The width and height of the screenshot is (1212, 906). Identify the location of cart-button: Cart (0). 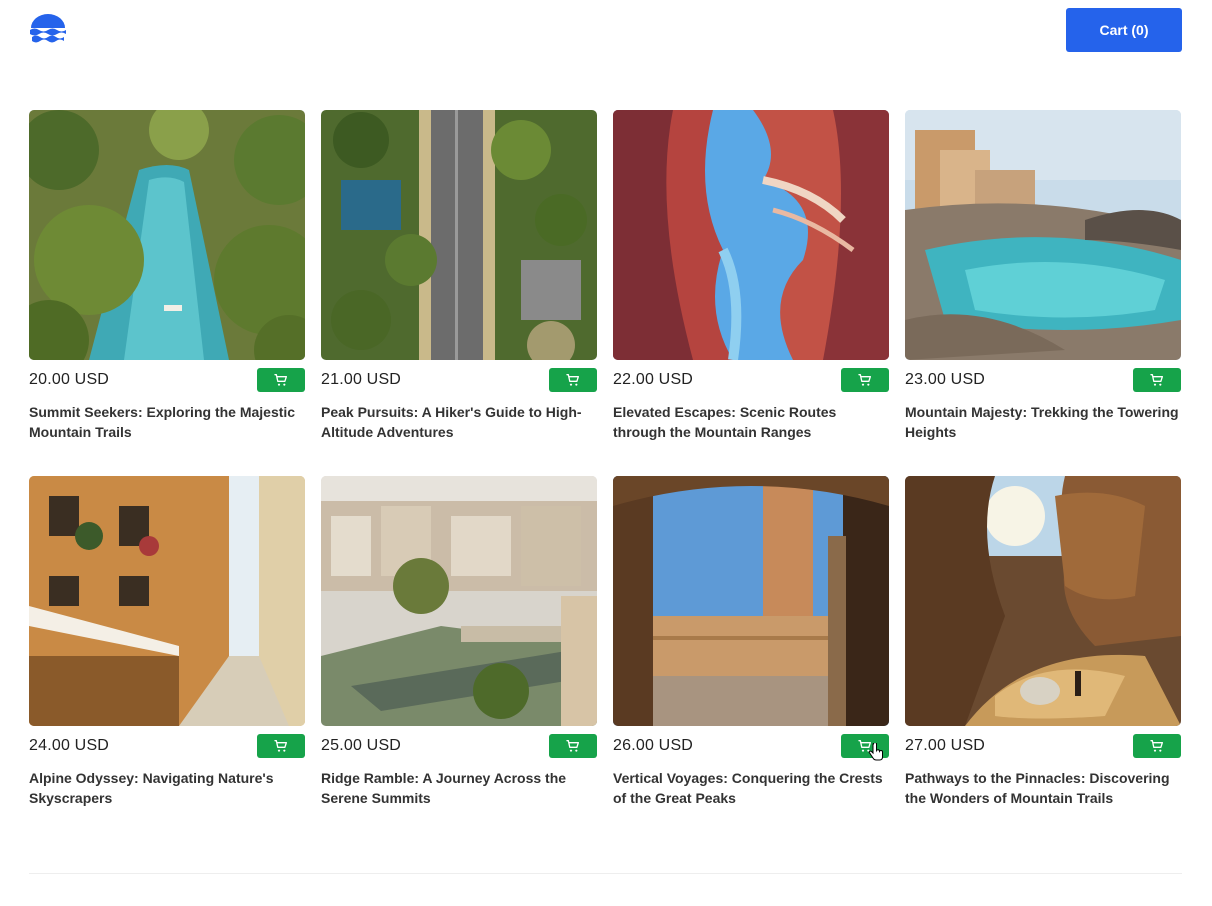
(1124, 30).